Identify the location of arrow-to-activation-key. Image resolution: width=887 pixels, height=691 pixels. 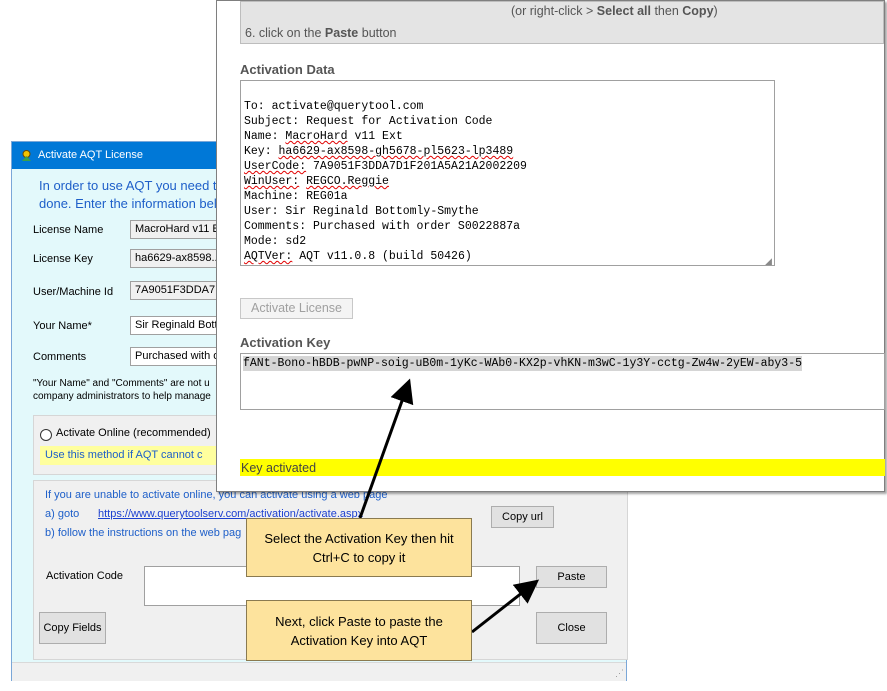
(386, 448).